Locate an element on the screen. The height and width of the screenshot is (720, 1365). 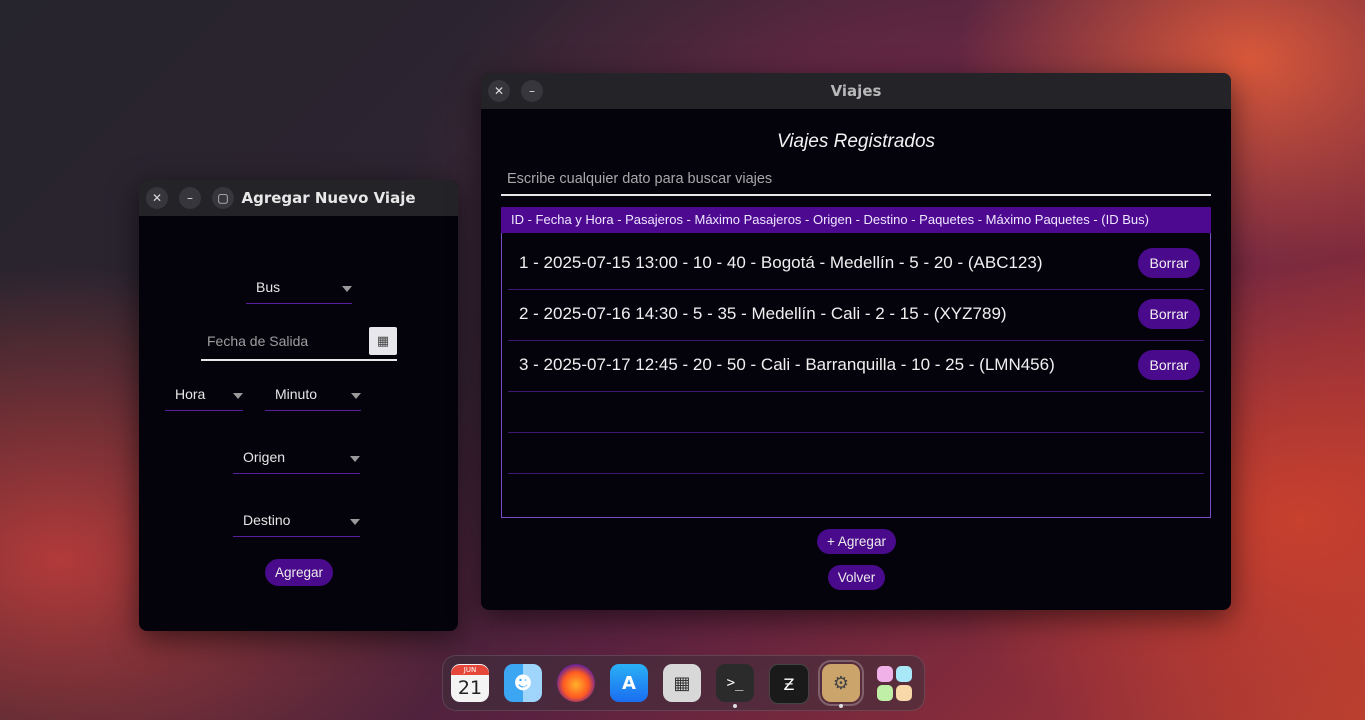
page-title: Viajes Registrados is located at coordinates (856, 141).